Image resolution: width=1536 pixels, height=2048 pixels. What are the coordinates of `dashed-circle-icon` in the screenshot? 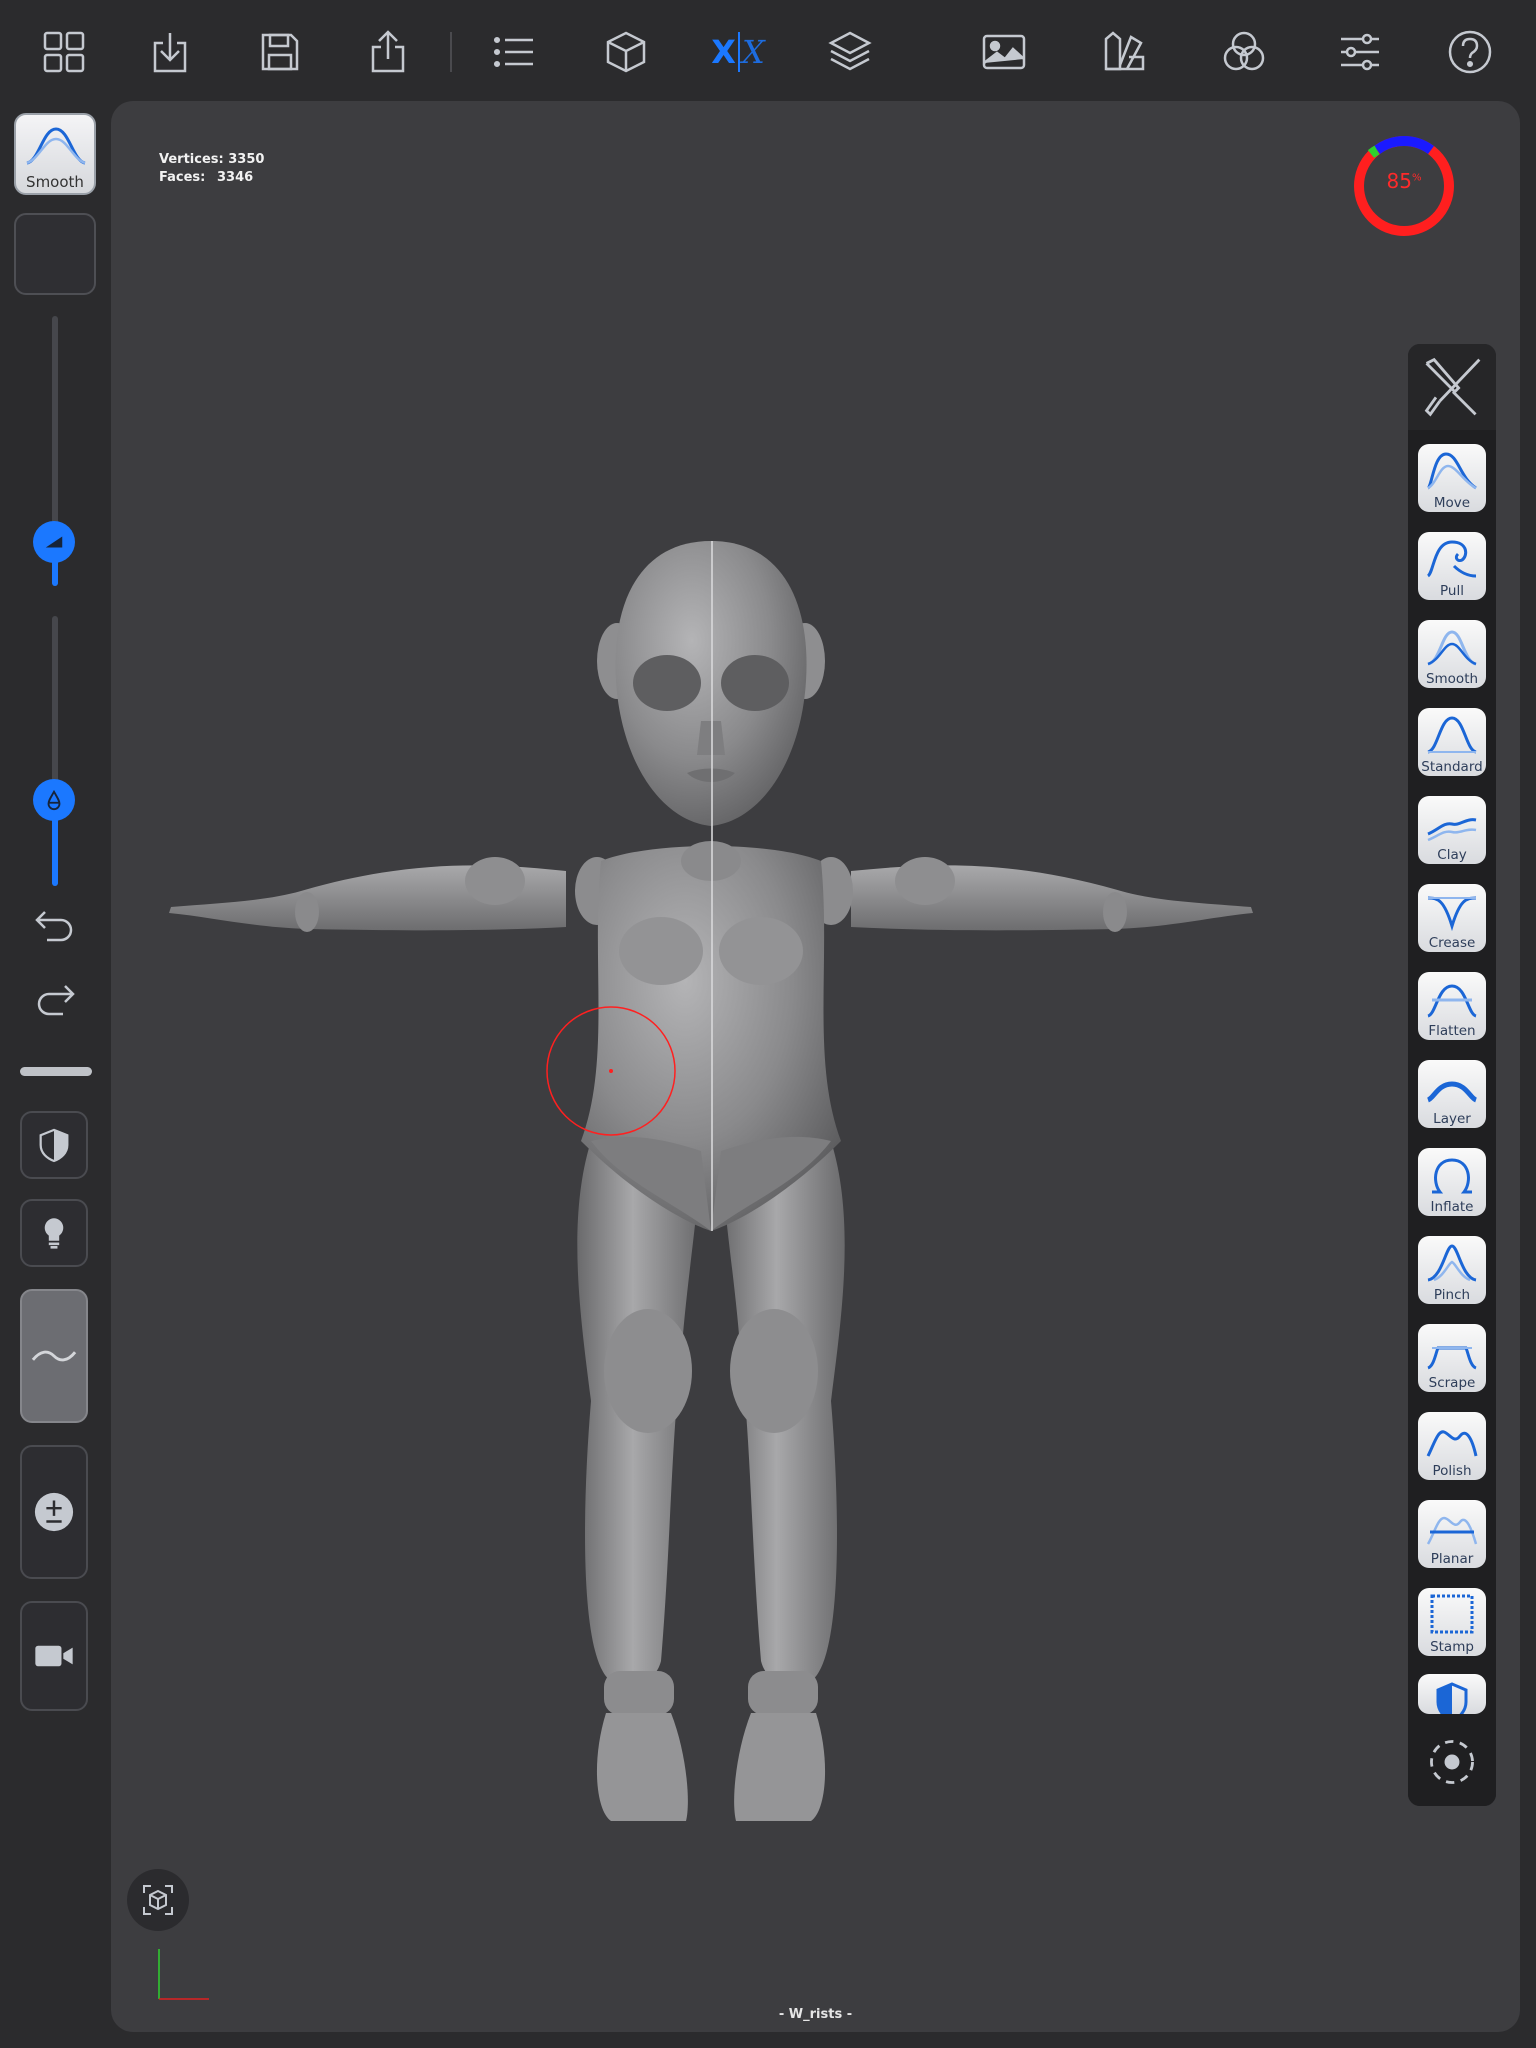 It's located at (1452, 1762).